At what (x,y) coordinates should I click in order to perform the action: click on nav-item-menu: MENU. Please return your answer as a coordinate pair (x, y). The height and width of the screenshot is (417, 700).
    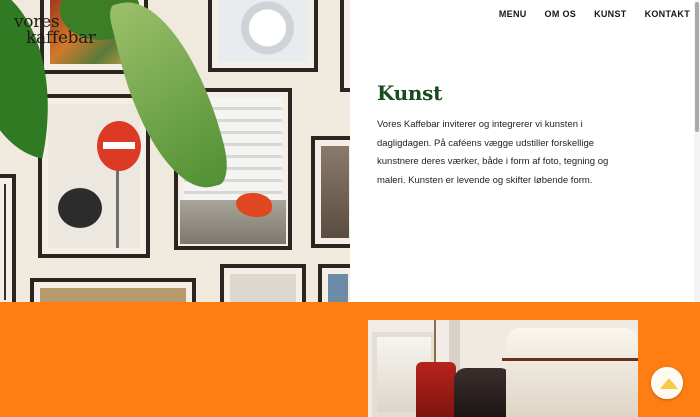
    Looking at the image, I should click on (513, 14).